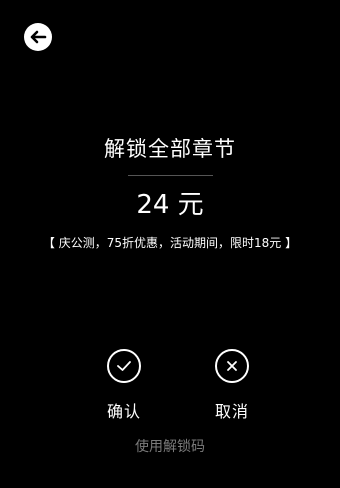 The width and height of the screenshot is (340, 488). Describe the element at coordinates (124, 366) in the screenshot. I see `check-icon` at that location.